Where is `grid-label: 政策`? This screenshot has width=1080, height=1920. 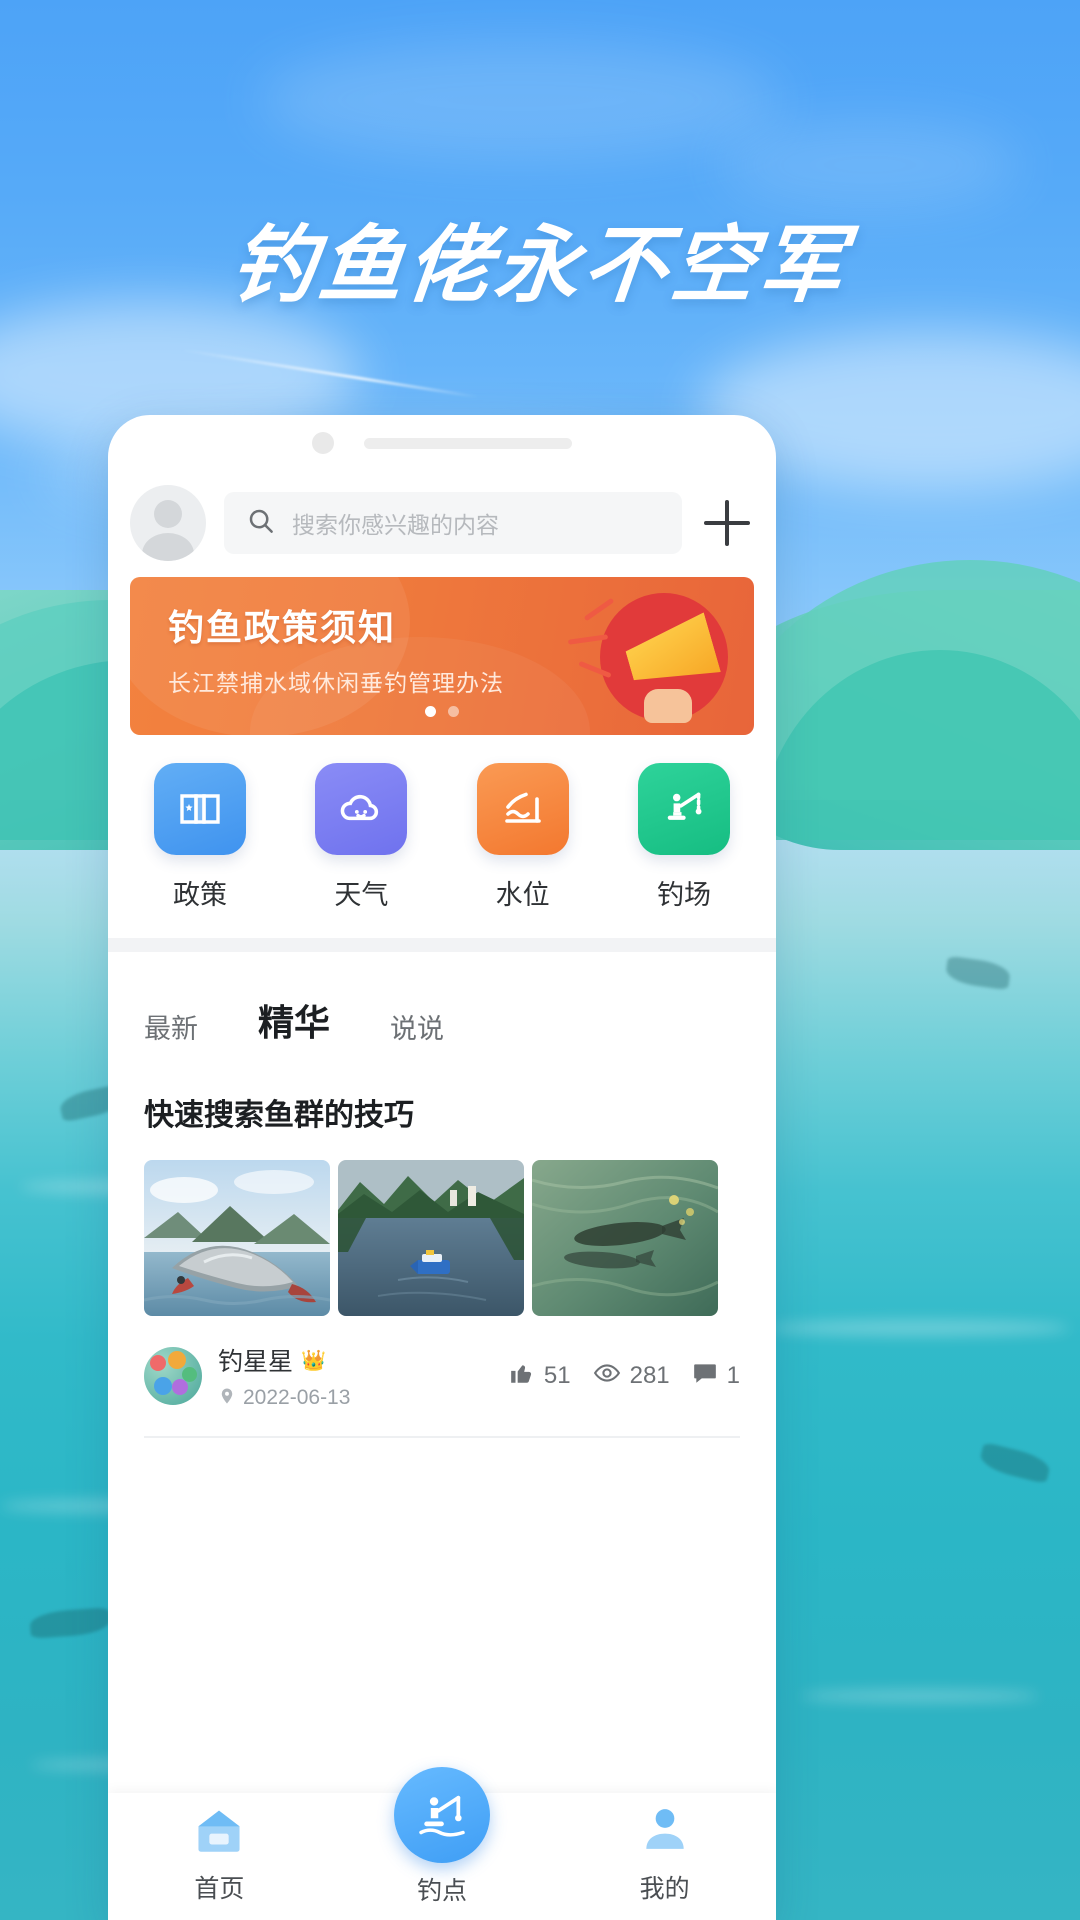
grid-label: 政策 is located at coordinates (200, 895).